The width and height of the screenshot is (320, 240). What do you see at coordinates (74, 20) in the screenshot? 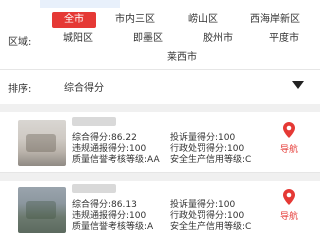
I see `region-option-all-city: 全市` at bounding box center [74, 20].